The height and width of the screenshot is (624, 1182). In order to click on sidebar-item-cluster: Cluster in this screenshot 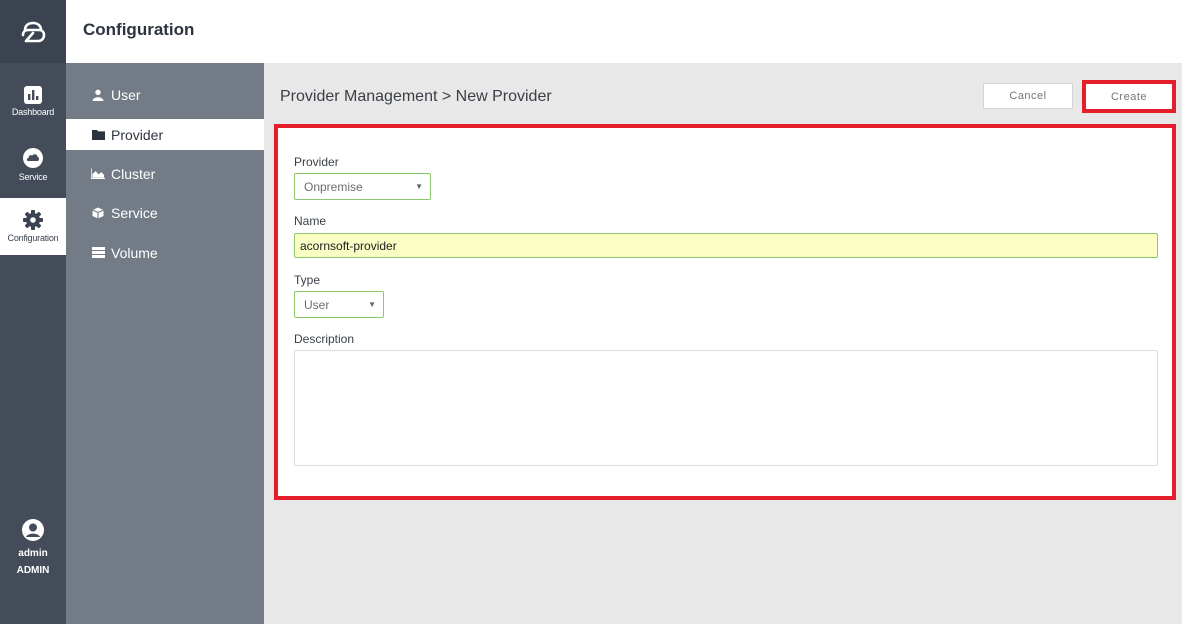, I will do `click(165, 173)`.